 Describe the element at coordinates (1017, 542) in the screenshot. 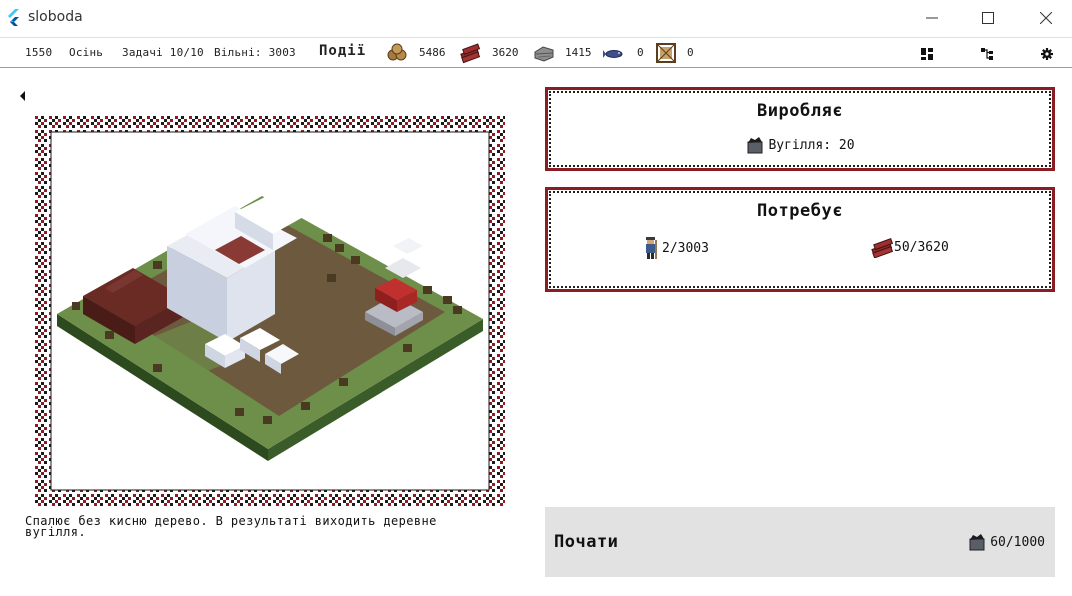

I see `start-cost-value: 60/1000` at that location.